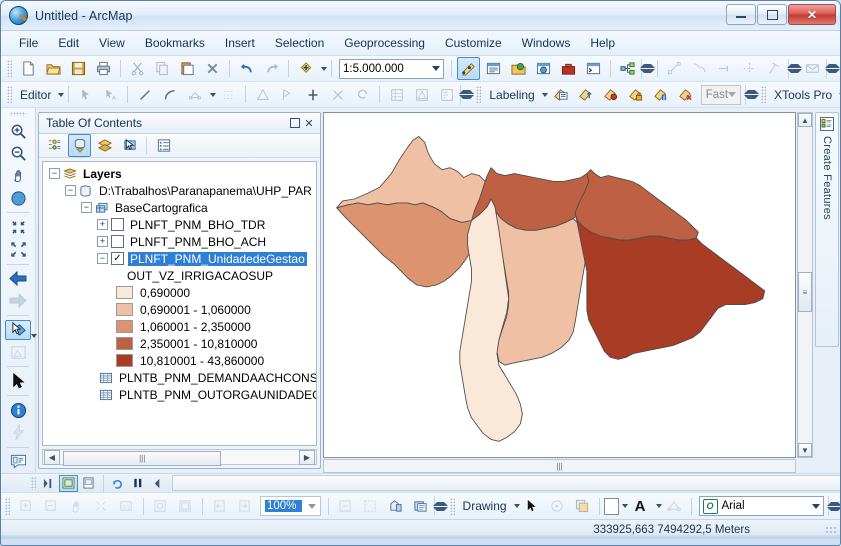  I want to click on trace-tool-icon, so click(194, 94).